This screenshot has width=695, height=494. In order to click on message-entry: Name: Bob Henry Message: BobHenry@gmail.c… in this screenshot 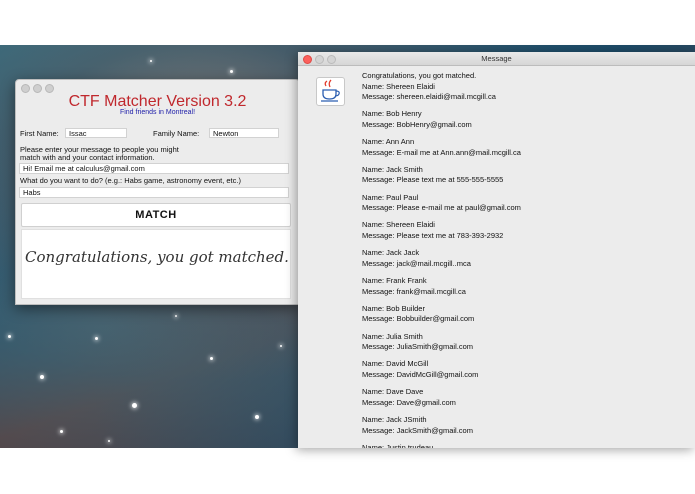, I will do `click(527, 123)`.